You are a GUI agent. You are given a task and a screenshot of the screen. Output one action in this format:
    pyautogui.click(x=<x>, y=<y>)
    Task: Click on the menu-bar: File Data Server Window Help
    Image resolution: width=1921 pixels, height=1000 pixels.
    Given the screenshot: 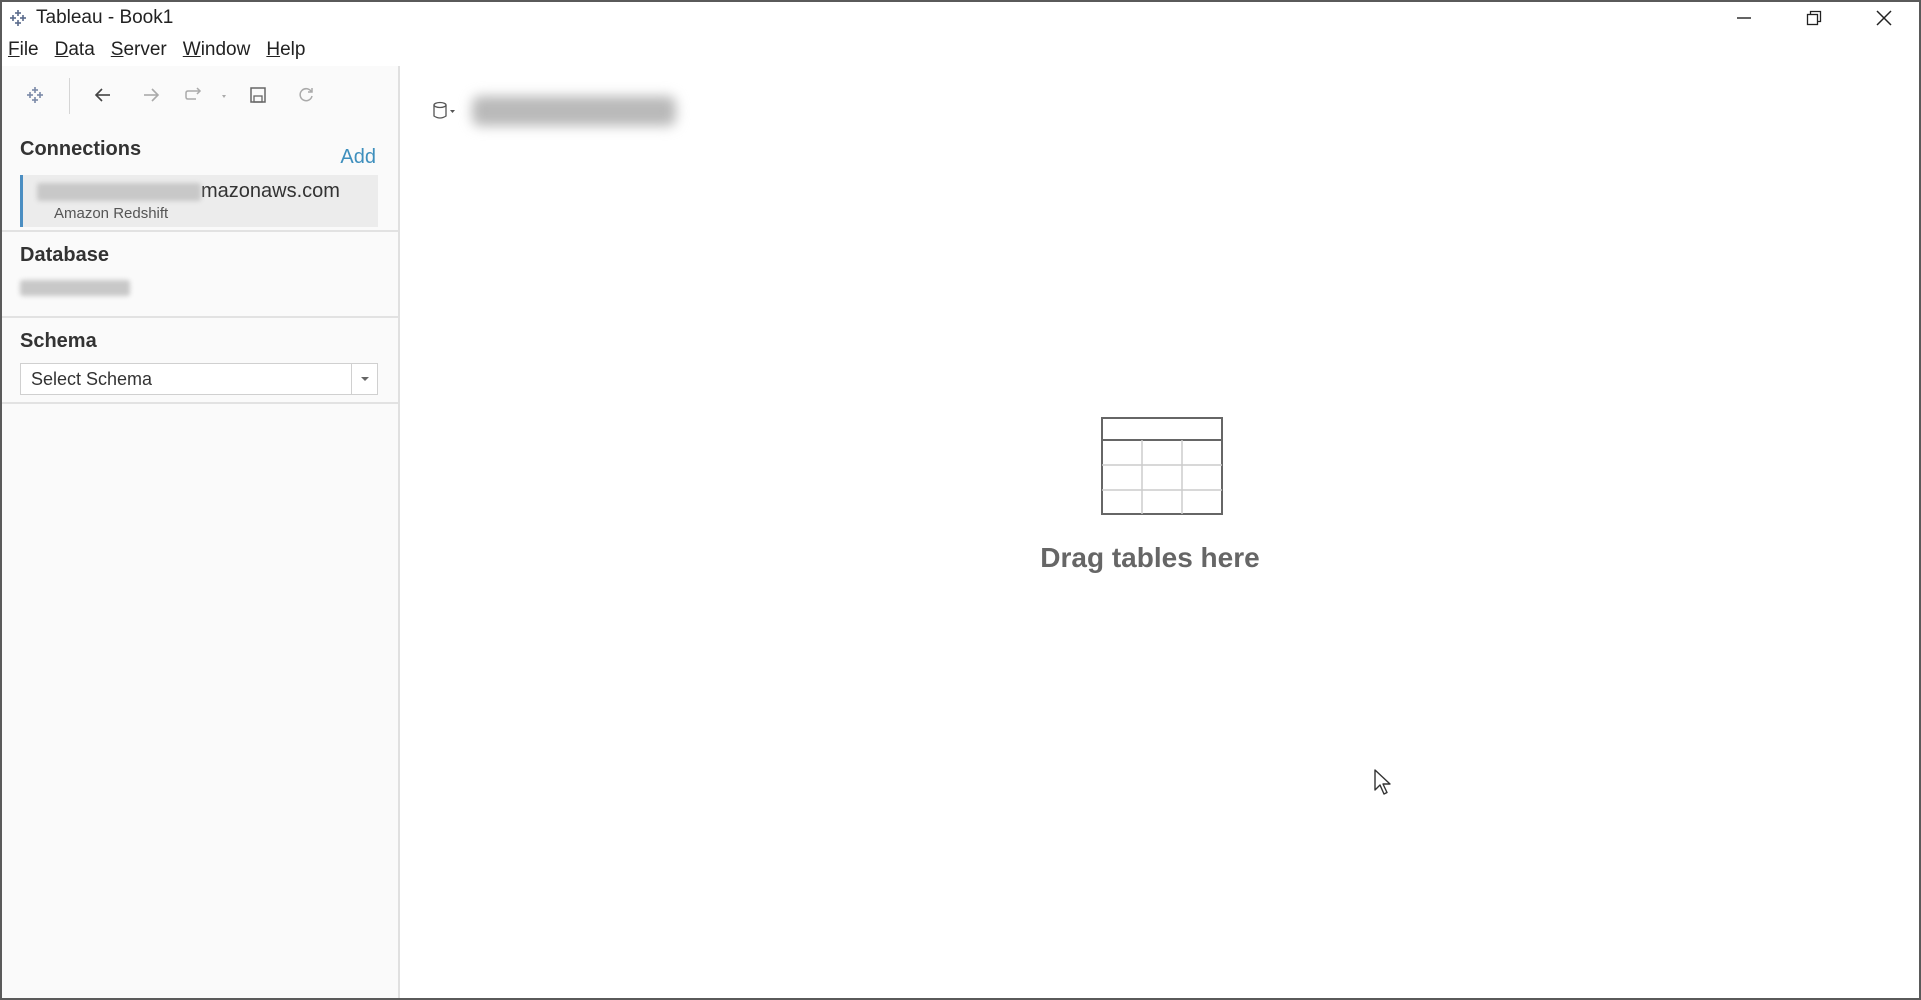 What is the action you would take?
    pyautogui.click(x=960, y=50)
    